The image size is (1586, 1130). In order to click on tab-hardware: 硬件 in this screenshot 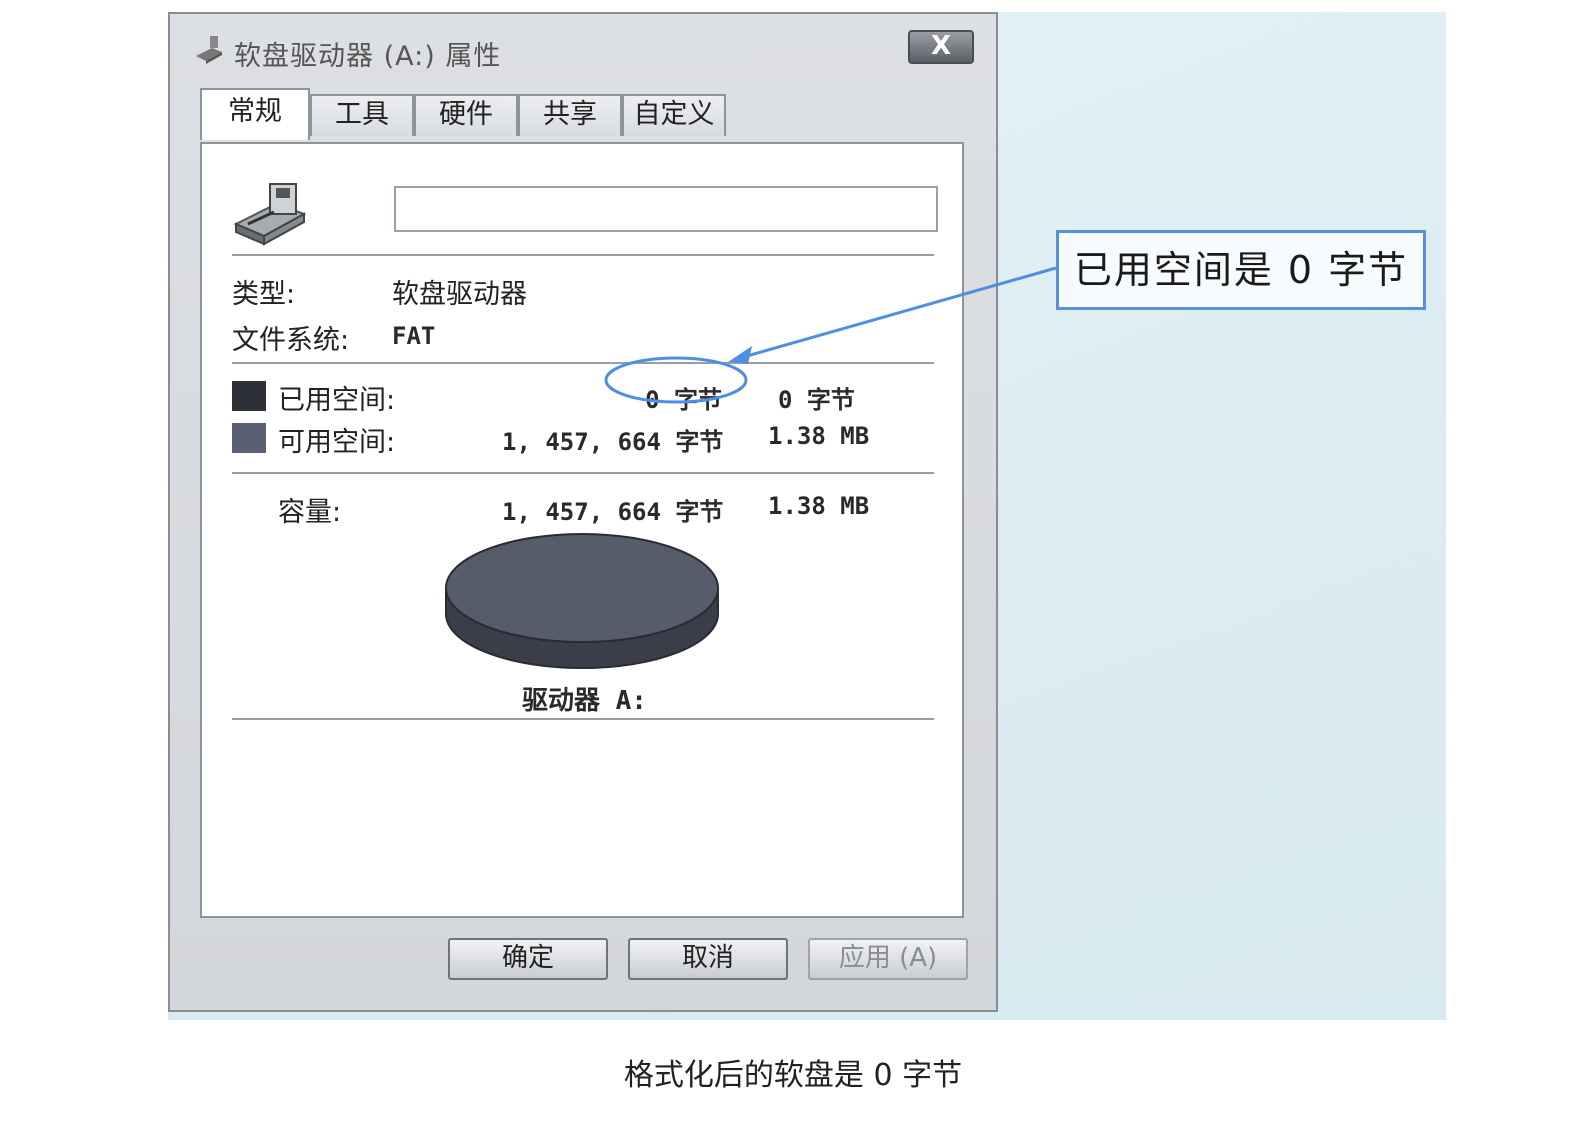, I will do `click(466, 115)`.